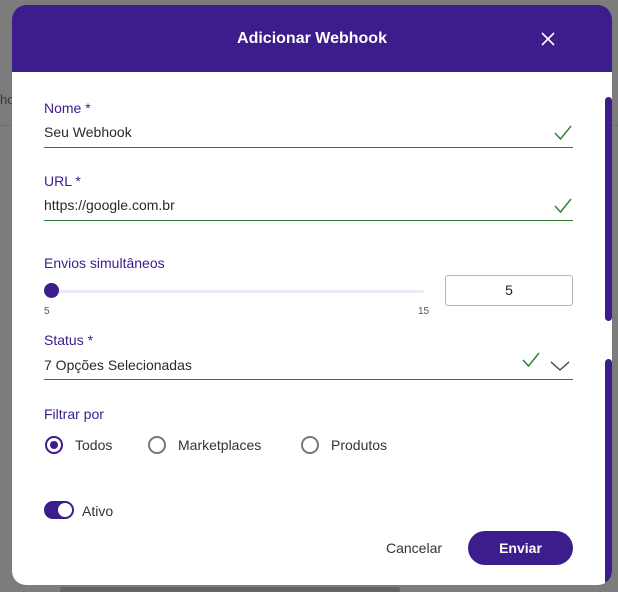 The height and width of the screenshot is (592, 618). I want to click on envios-slider, so click(234, 291).